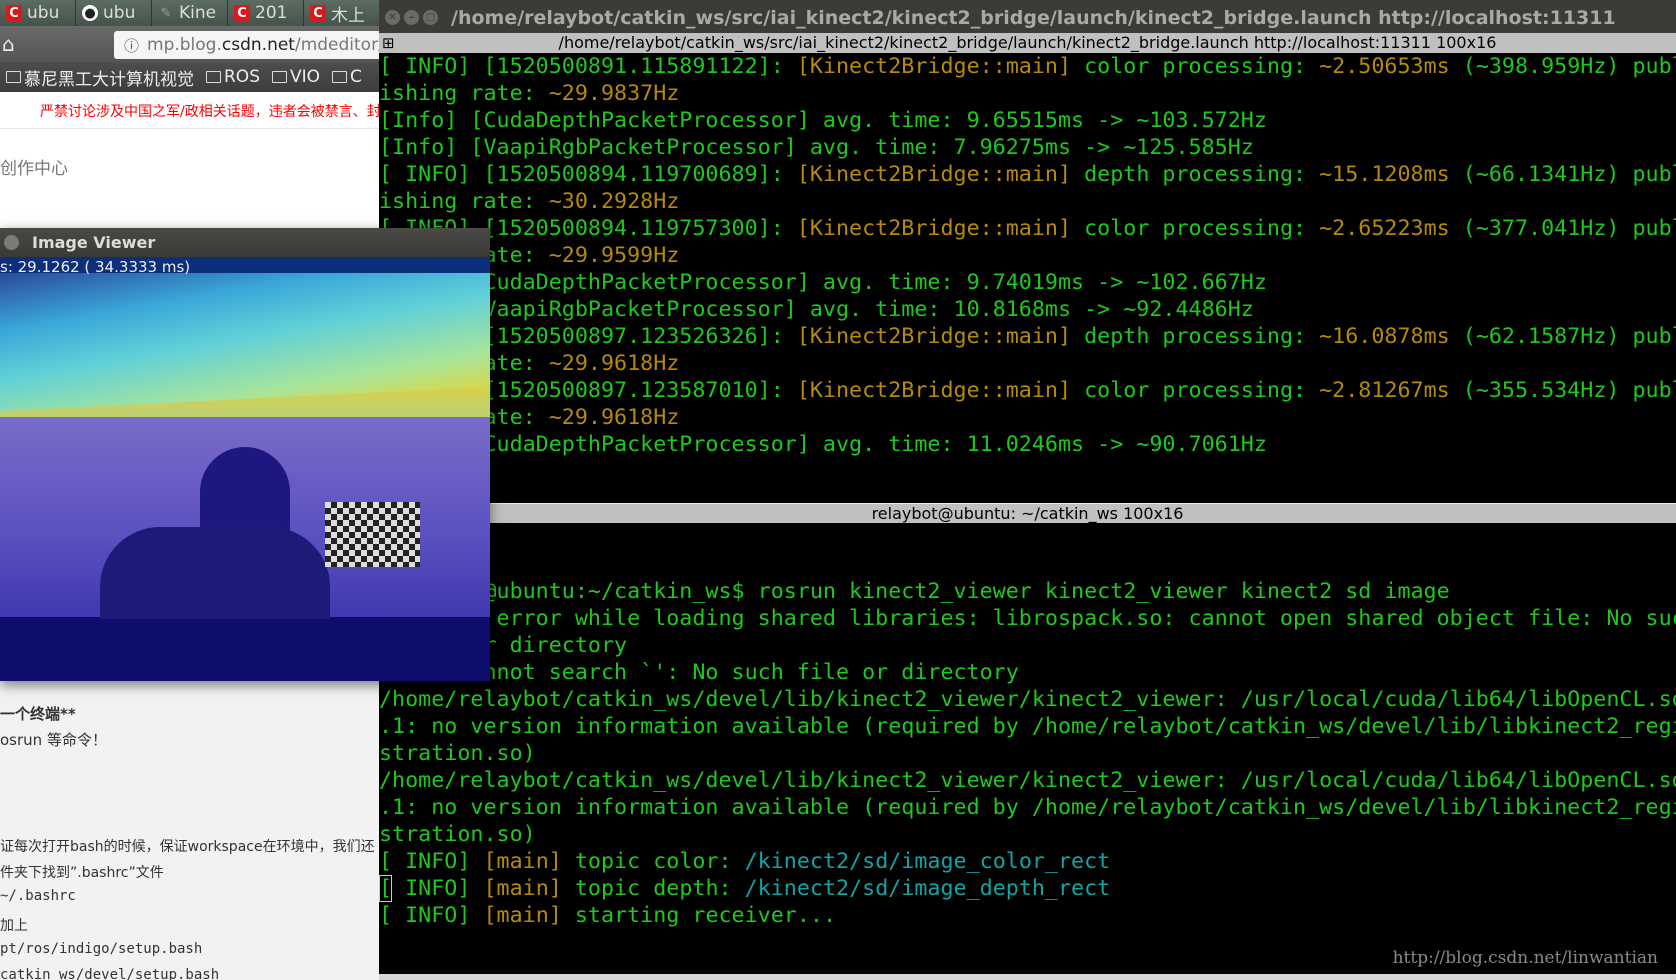  Describe the element at coordinates (653, 861) in the screenshot. I see `terminal-text: topic color:` at that location.